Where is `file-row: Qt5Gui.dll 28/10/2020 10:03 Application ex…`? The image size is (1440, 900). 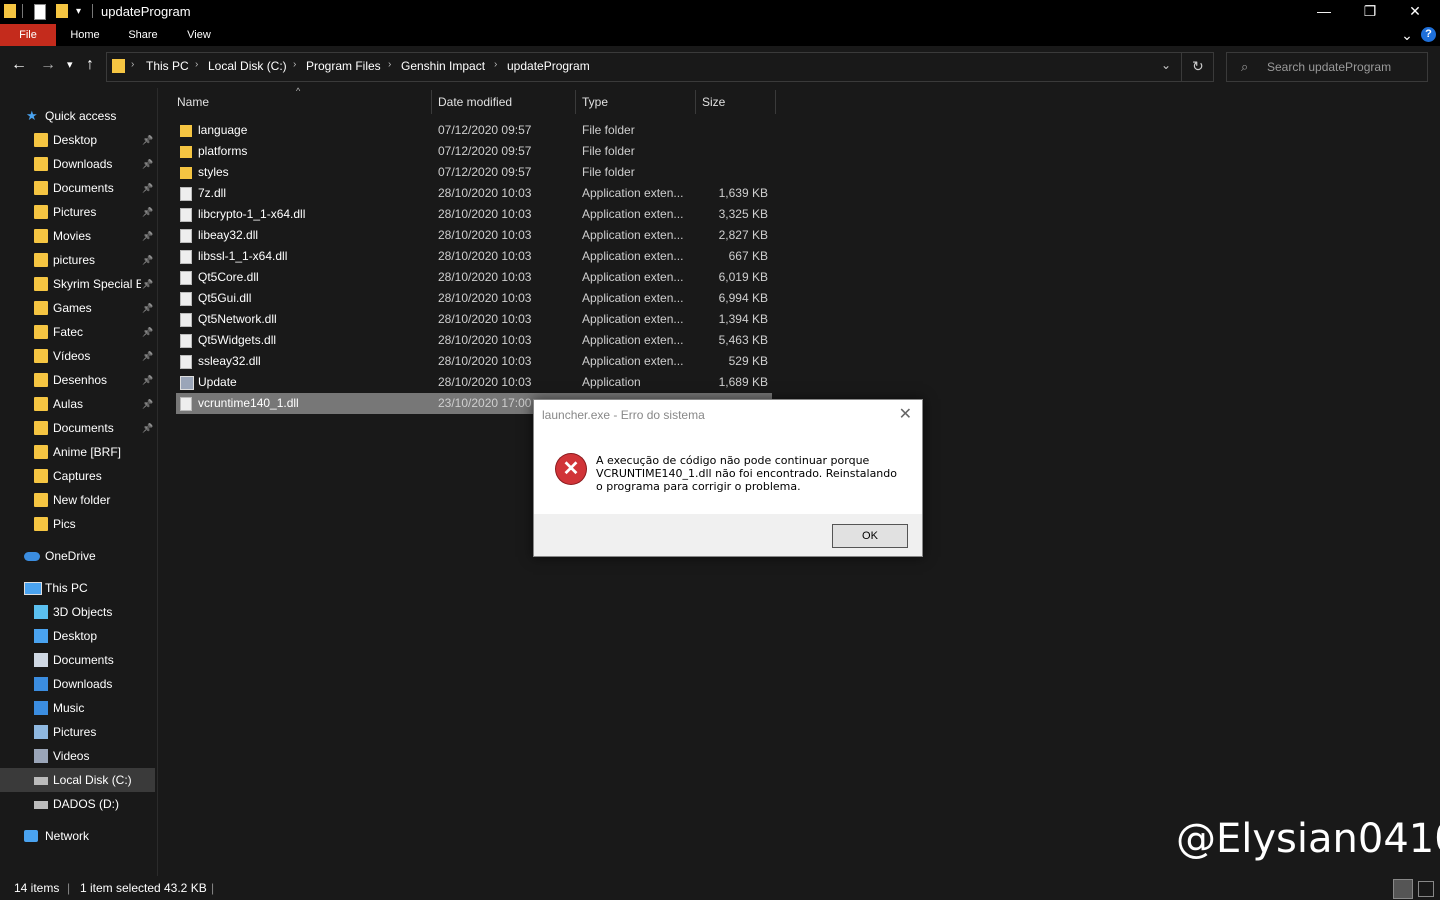 file-row: Qt5Gui.dll 28/10/2020 10:03 Application ex… is located at coordinates (474, 298).